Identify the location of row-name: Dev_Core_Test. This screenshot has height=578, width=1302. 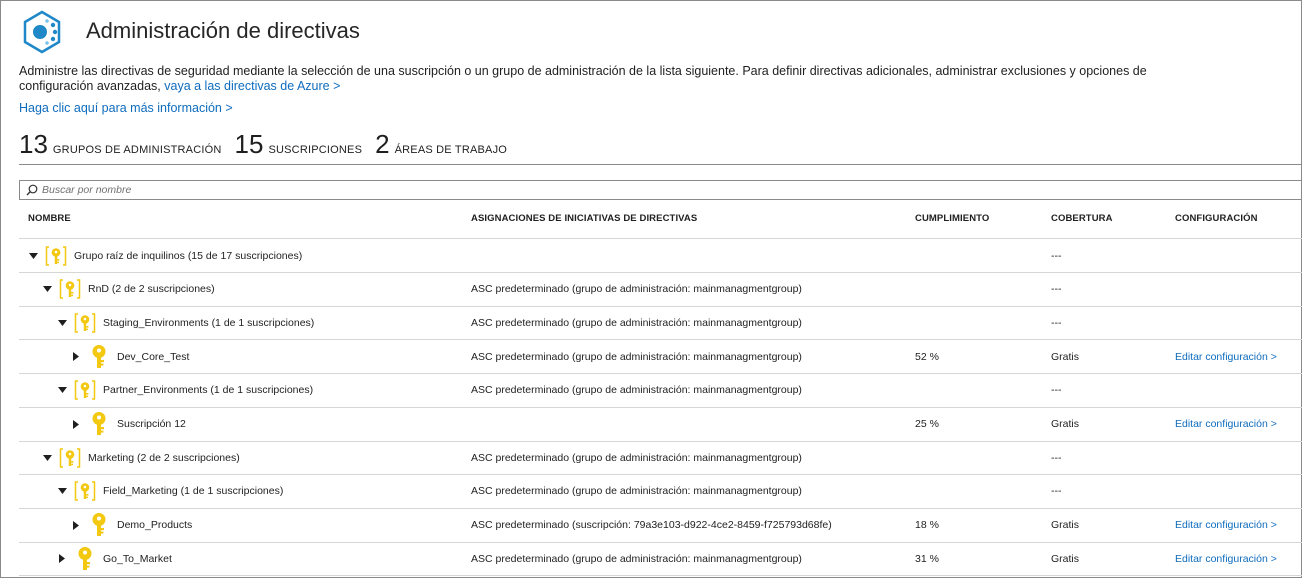
(153, 356).